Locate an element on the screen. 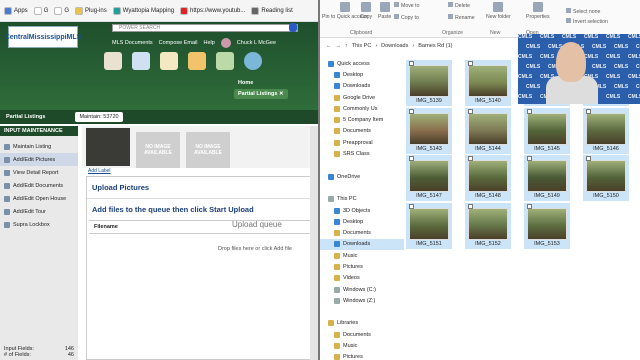 This screenshot has width=640, height=360. nav-item: Preapproval is located at coordinates (362, 142).